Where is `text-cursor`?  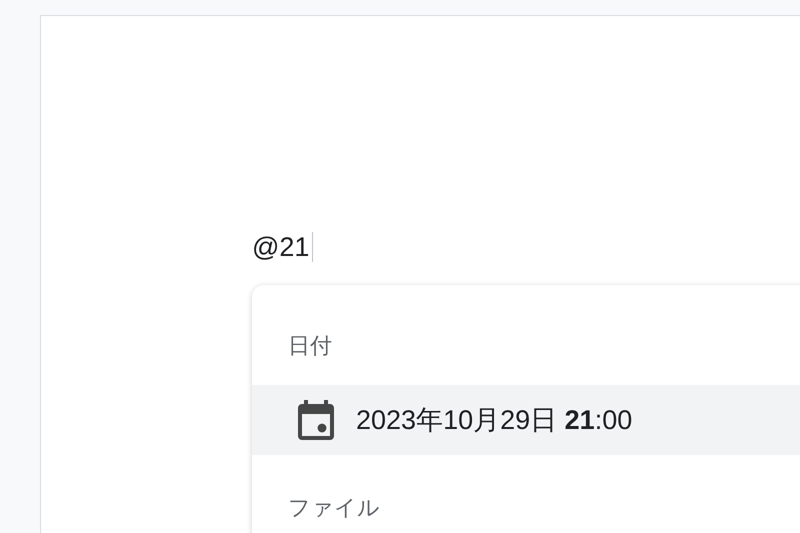 text-cursor is located at coordinates (313, 247).